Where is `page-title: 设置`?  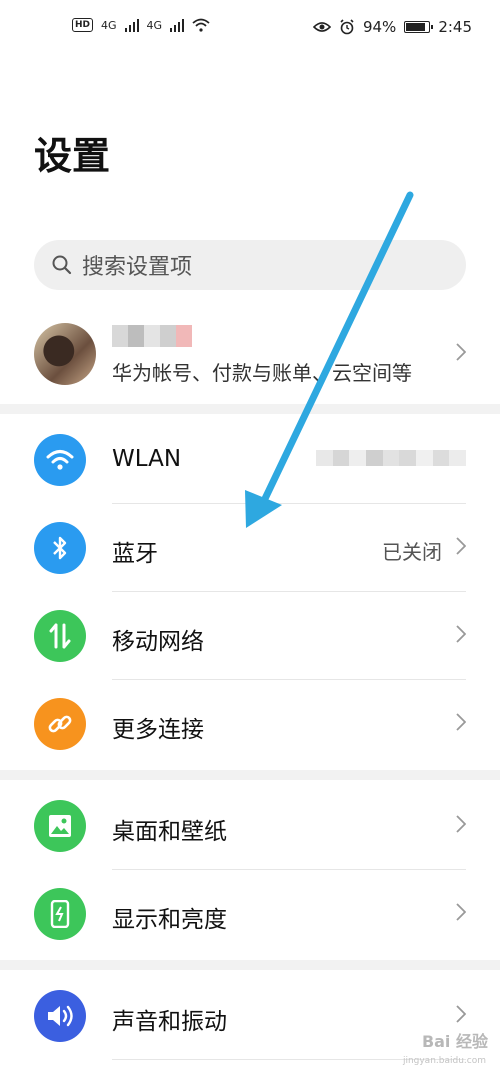
page-title: 设置 is located at coordinates (72, 156).